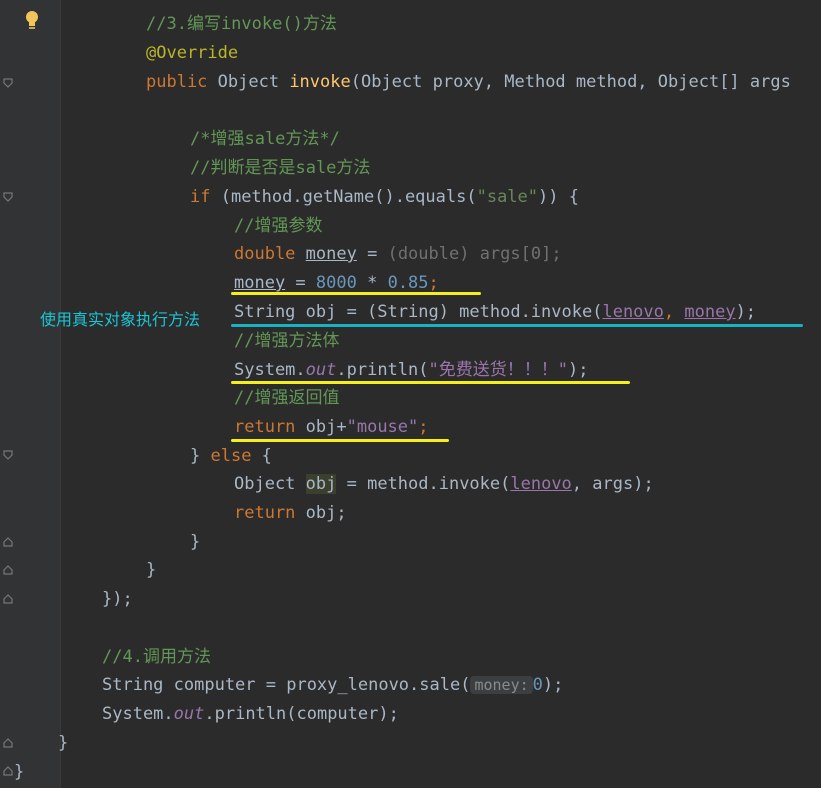 This screenshot has height=788, width=821. I want to click on code-line: //3.编写invoke()方法, so click(241, 24).